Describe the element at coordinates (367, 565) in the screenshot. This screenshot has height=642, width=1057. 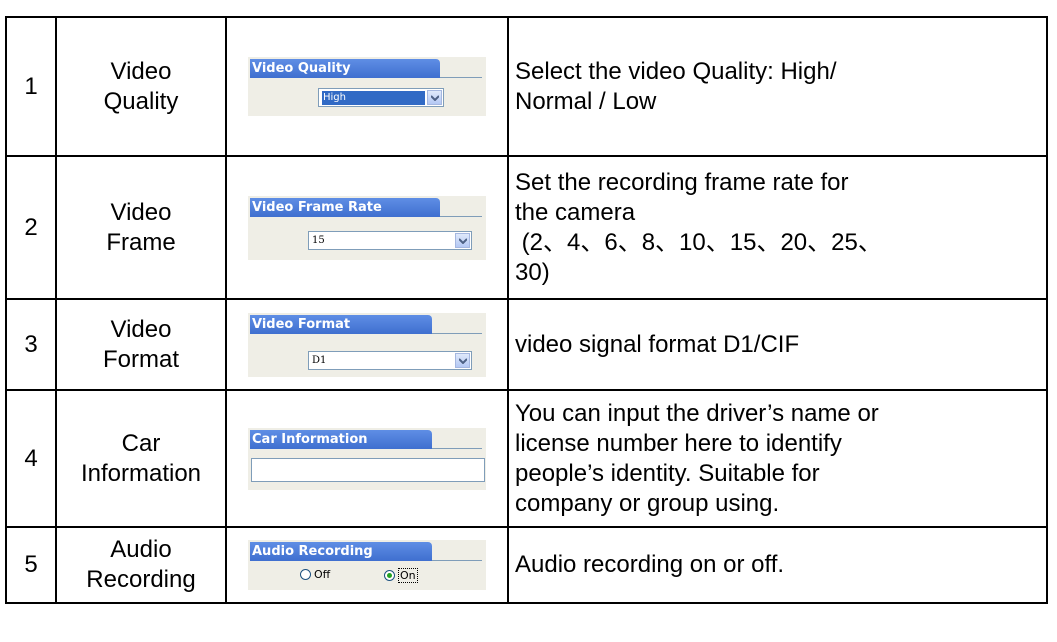
I see `audio-recording-panel: Audio Recording Off On` at that location.